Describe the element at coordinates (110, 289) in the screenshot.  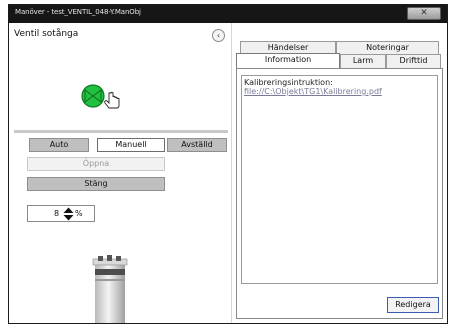
I see `chimney-image` at that location.